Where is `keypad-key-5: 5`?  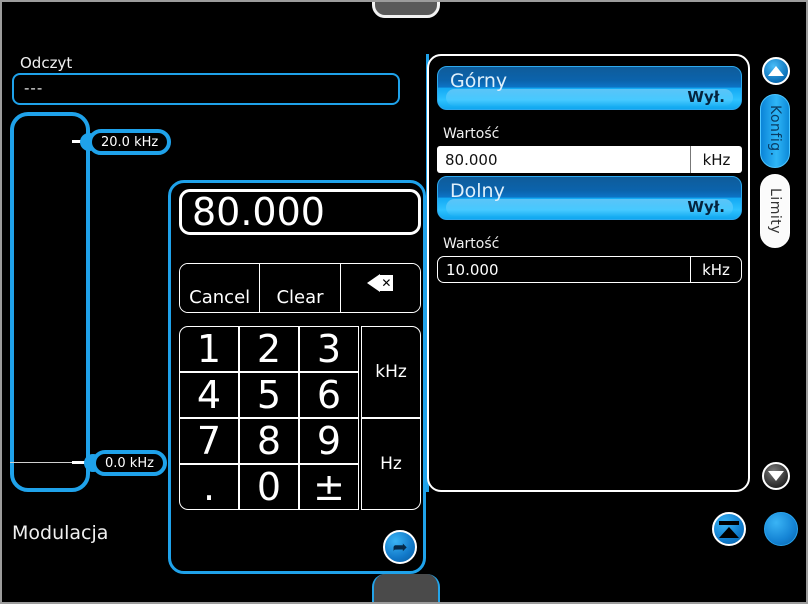
keypad-key-5: 5 is located at coordinates (269, 395).